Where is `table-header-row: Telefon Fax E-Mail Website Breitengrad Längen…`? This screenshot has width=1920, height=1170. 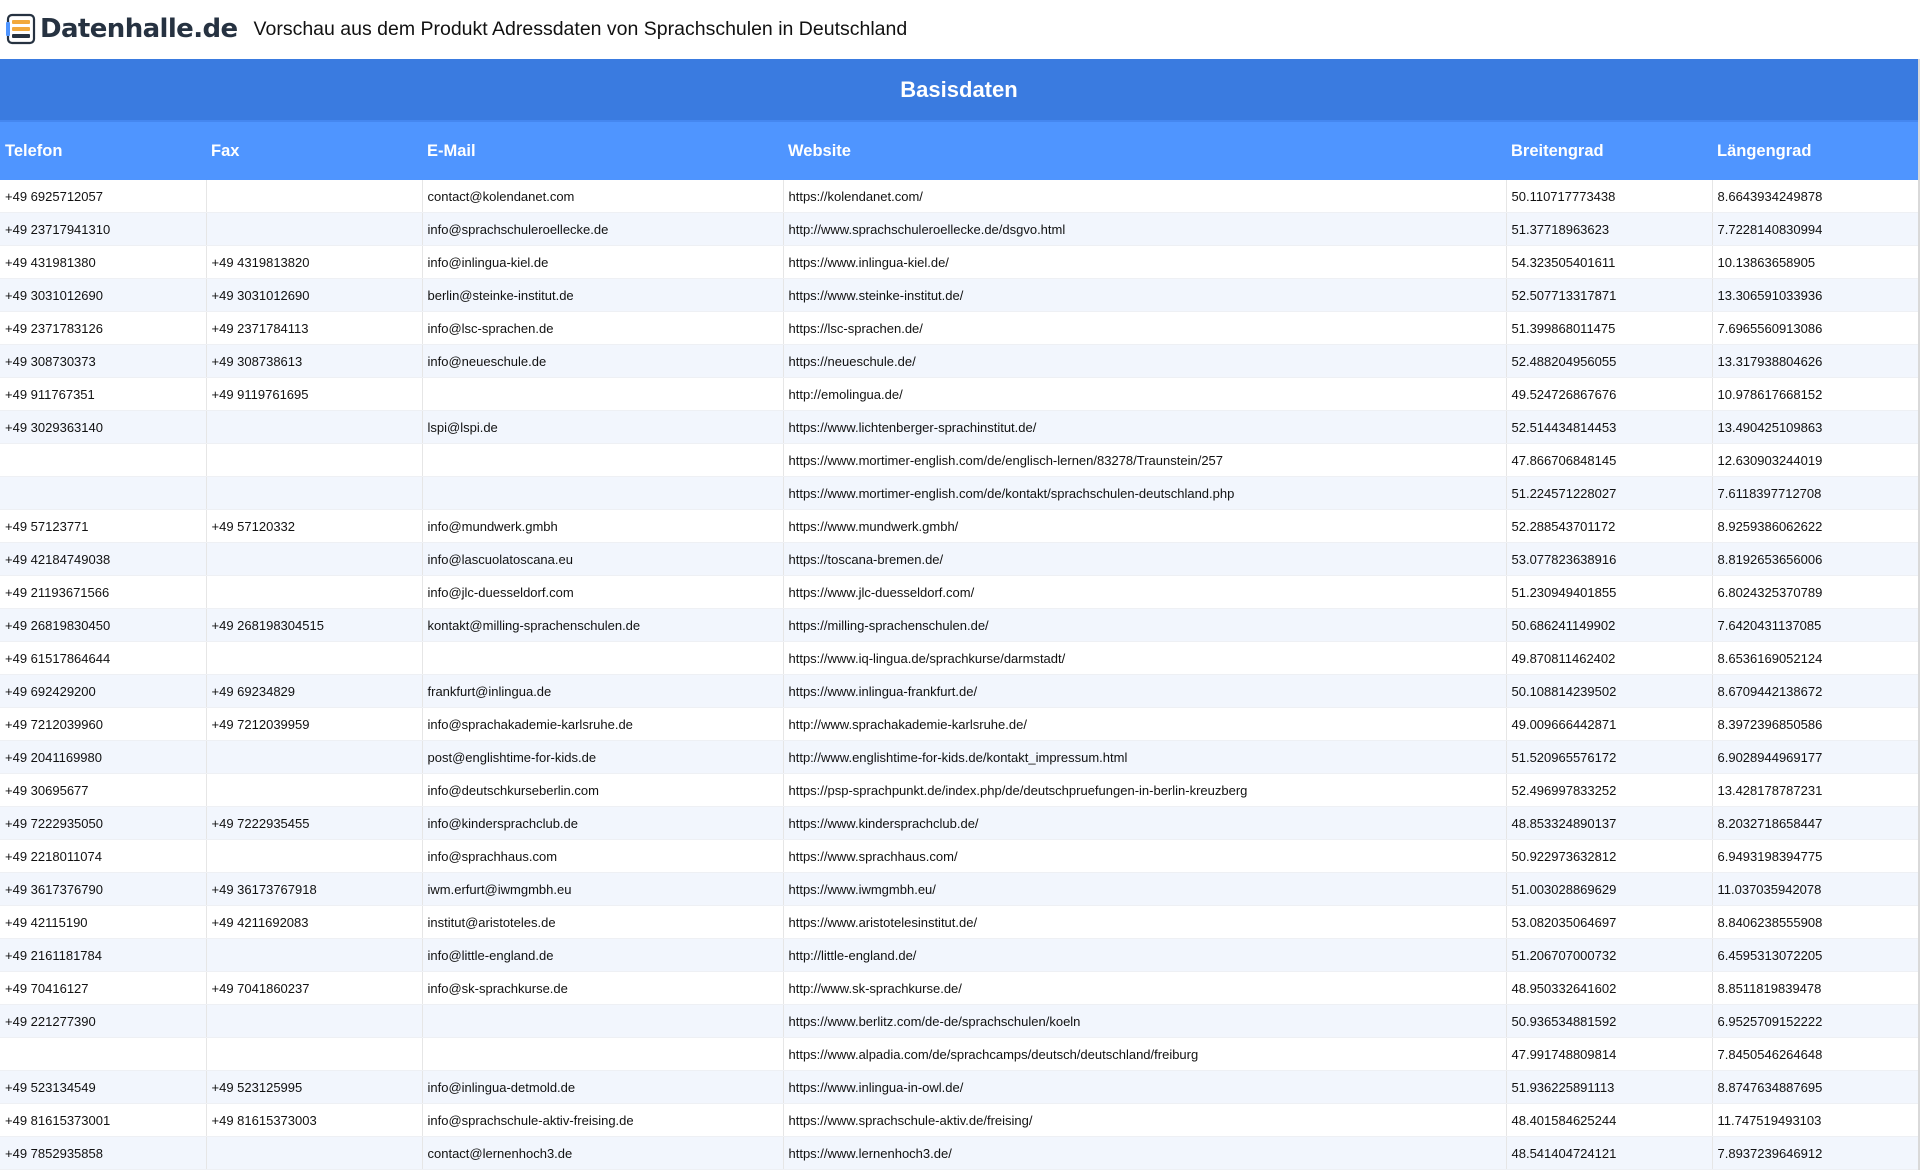
table-header-row: Telefon Fax E-Mail Website Breitengrad Längen… is located at coordinates (959, 150).